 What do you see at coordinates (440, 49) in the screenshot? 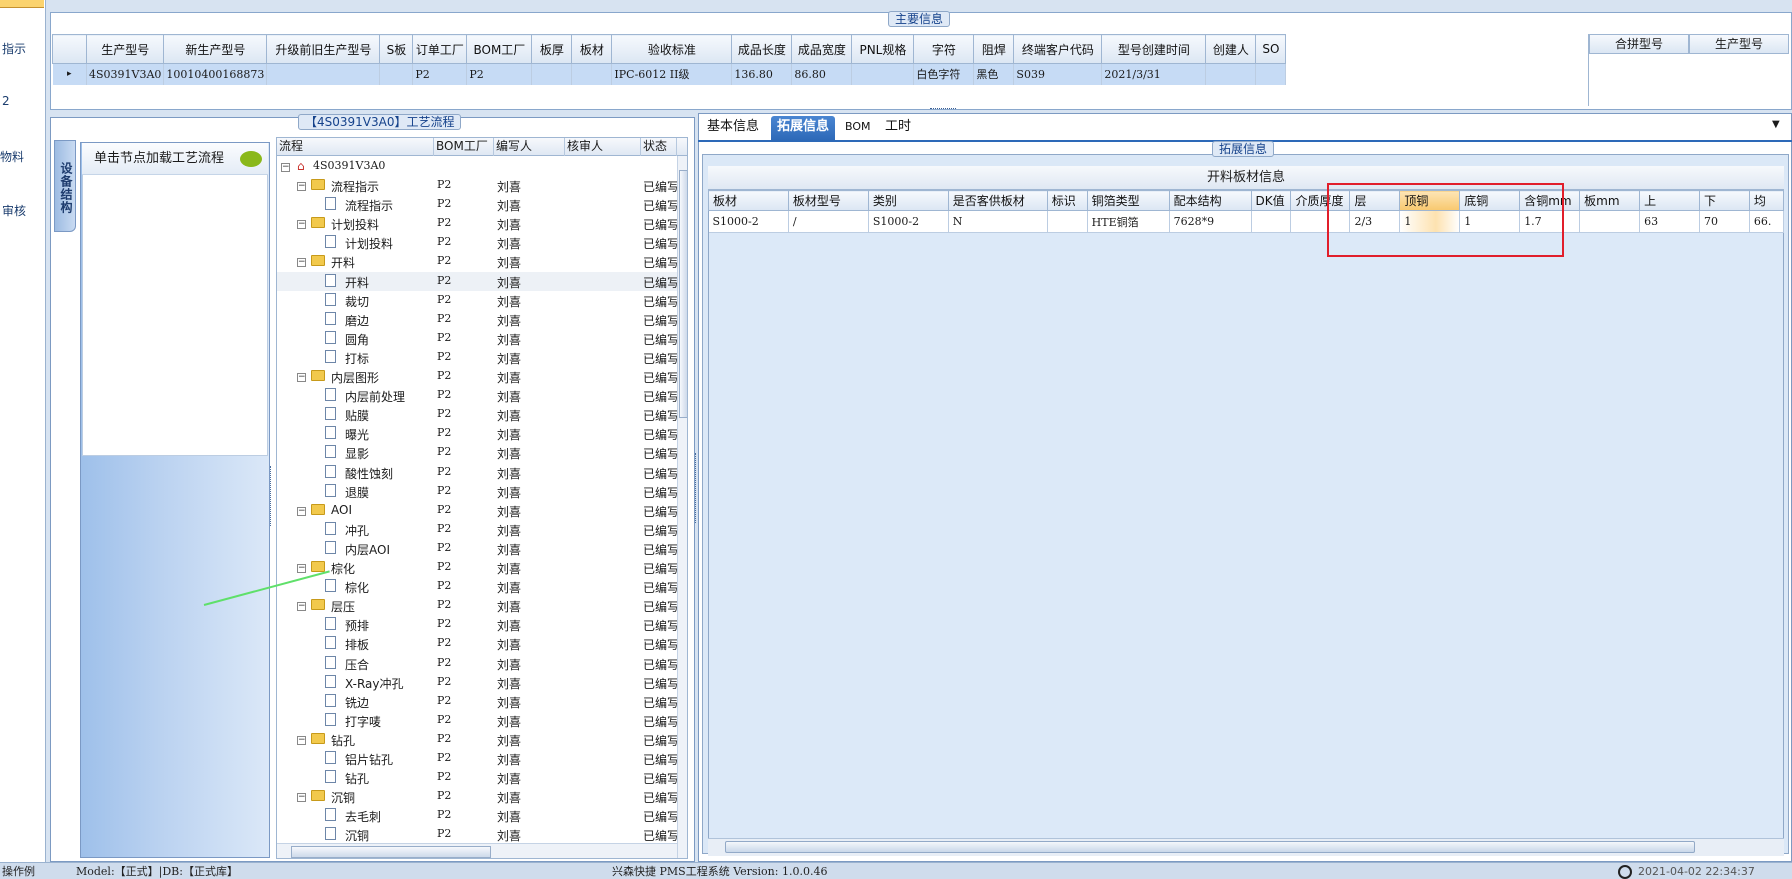
I see `main-col-header: 订单工厂` at bounding box center [440, 49].